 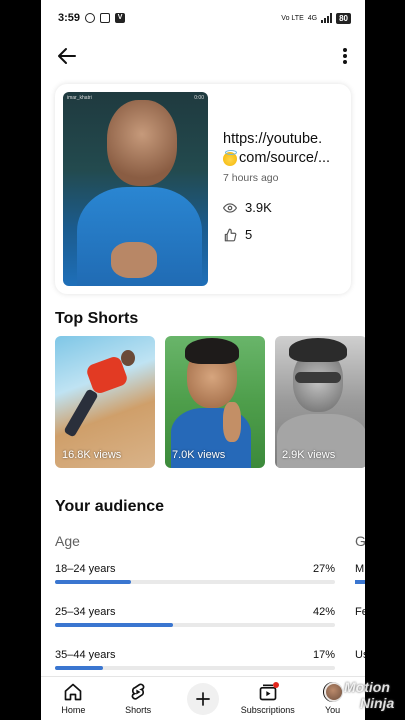 What do you see at coordinates (320, 402) in the screenshot?
I see `short-thumbnail-3: 2.9K views` at bounding box center [320, 402].